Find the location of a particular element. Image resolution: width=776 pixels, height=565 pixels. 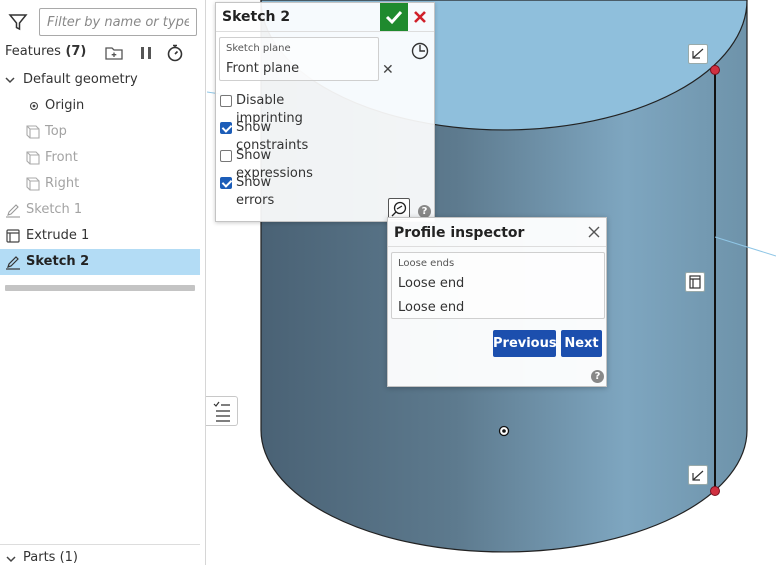

sketch-dialog-title: Sketch 2 is located at coordinates (256, 17).